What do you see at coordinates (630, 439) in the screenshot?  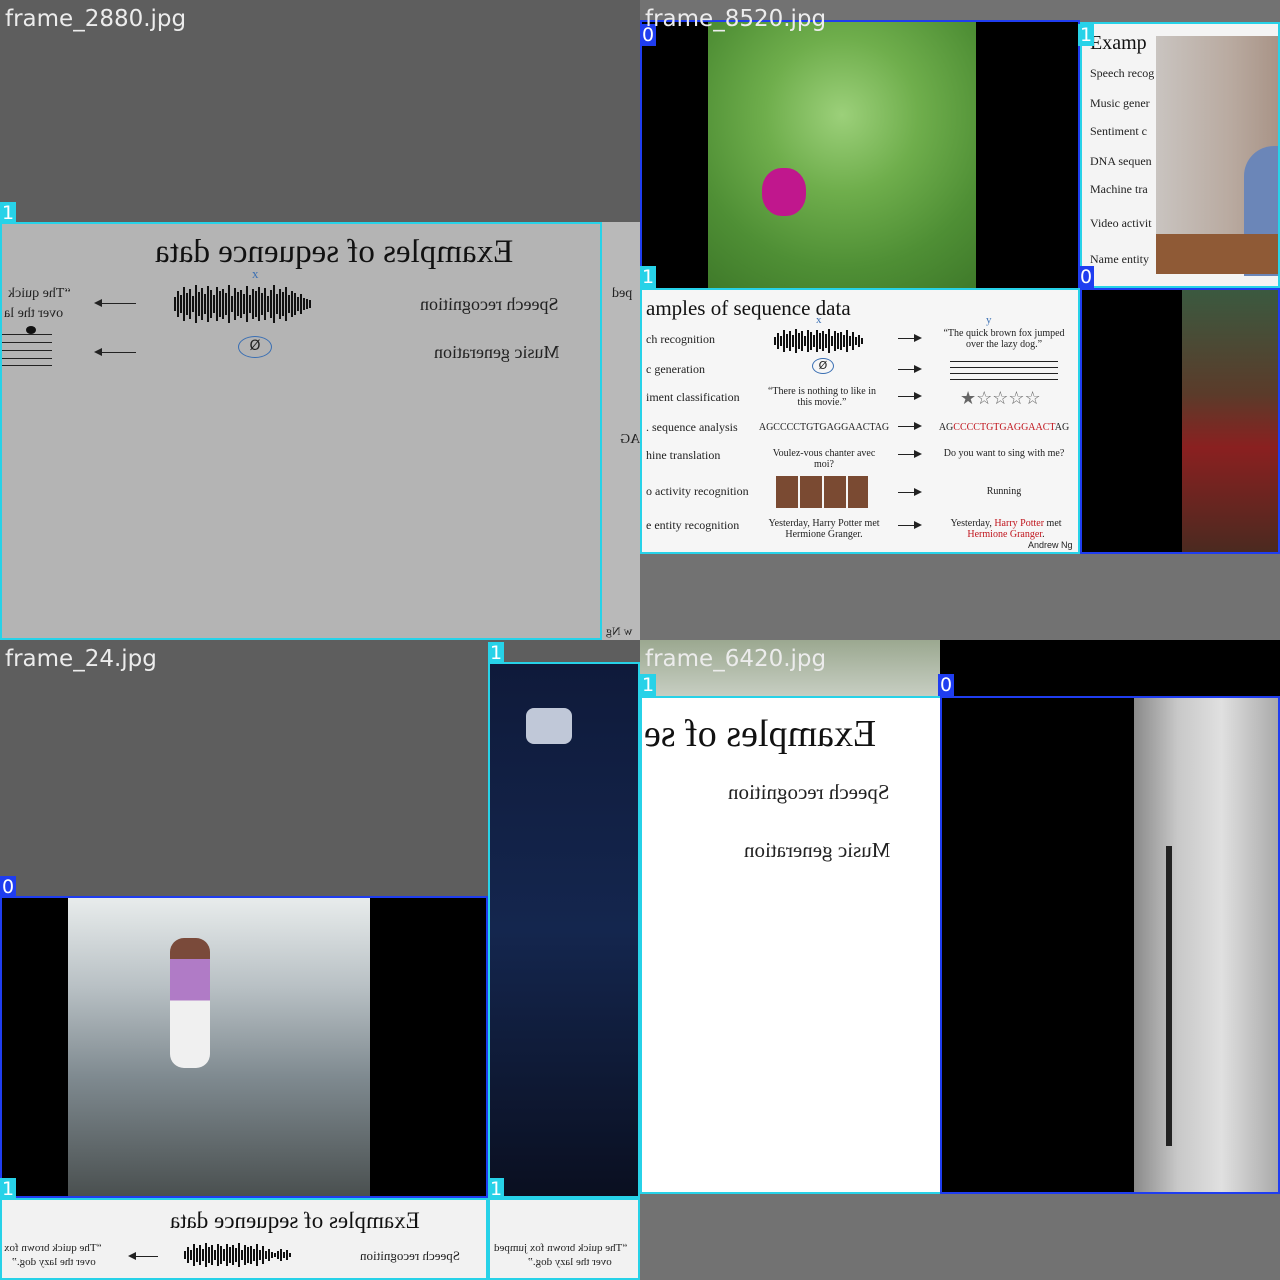 I see `text-fragment: AG` at bounding box center [630, 439].